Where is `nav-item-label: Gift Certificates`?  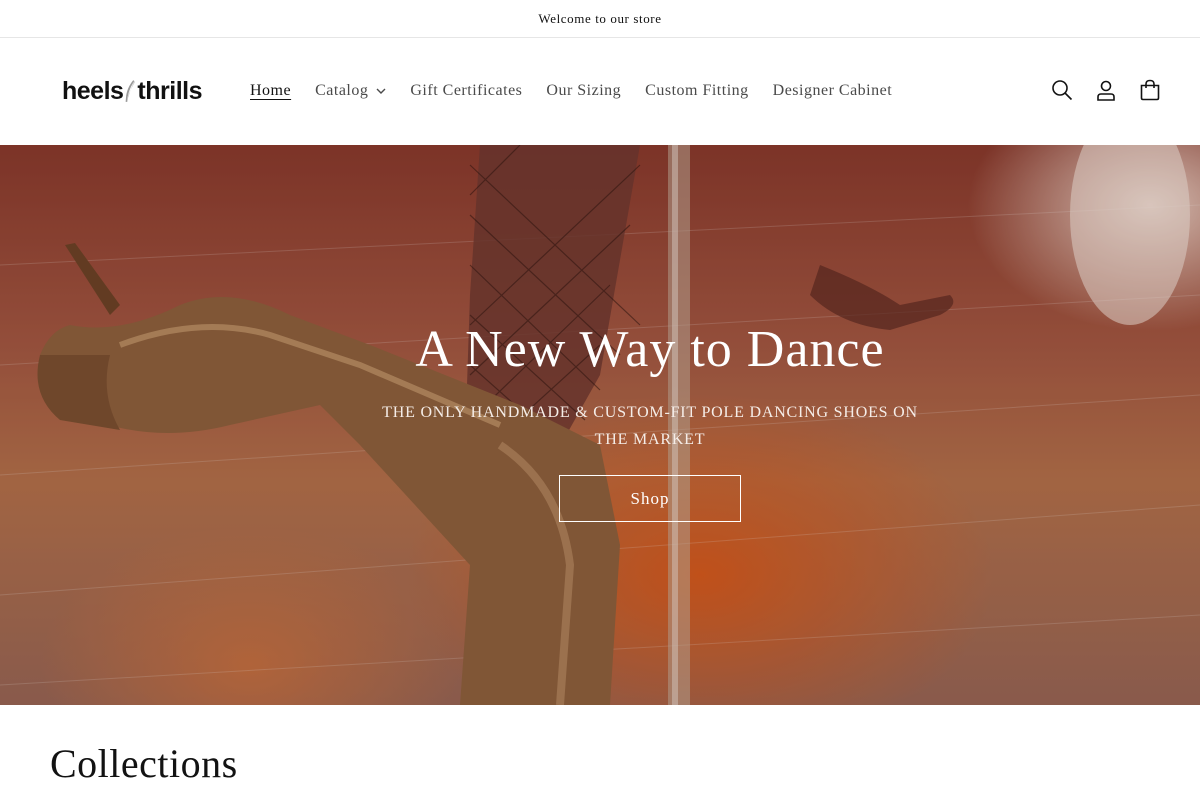
nav-item-label: Gift Certificates is located at coordinates (466, 90).